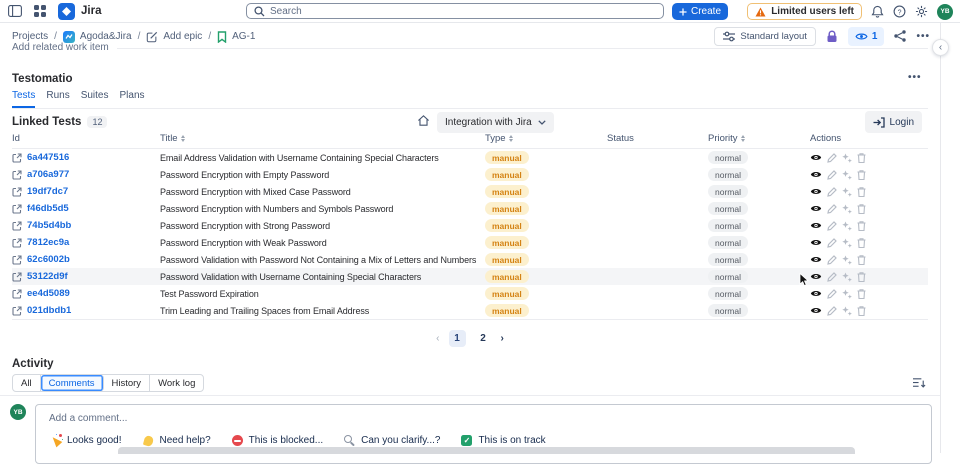  Describe the element at coordinates (546, 138) in the screenshot. I see `header-type: Type` at that location.